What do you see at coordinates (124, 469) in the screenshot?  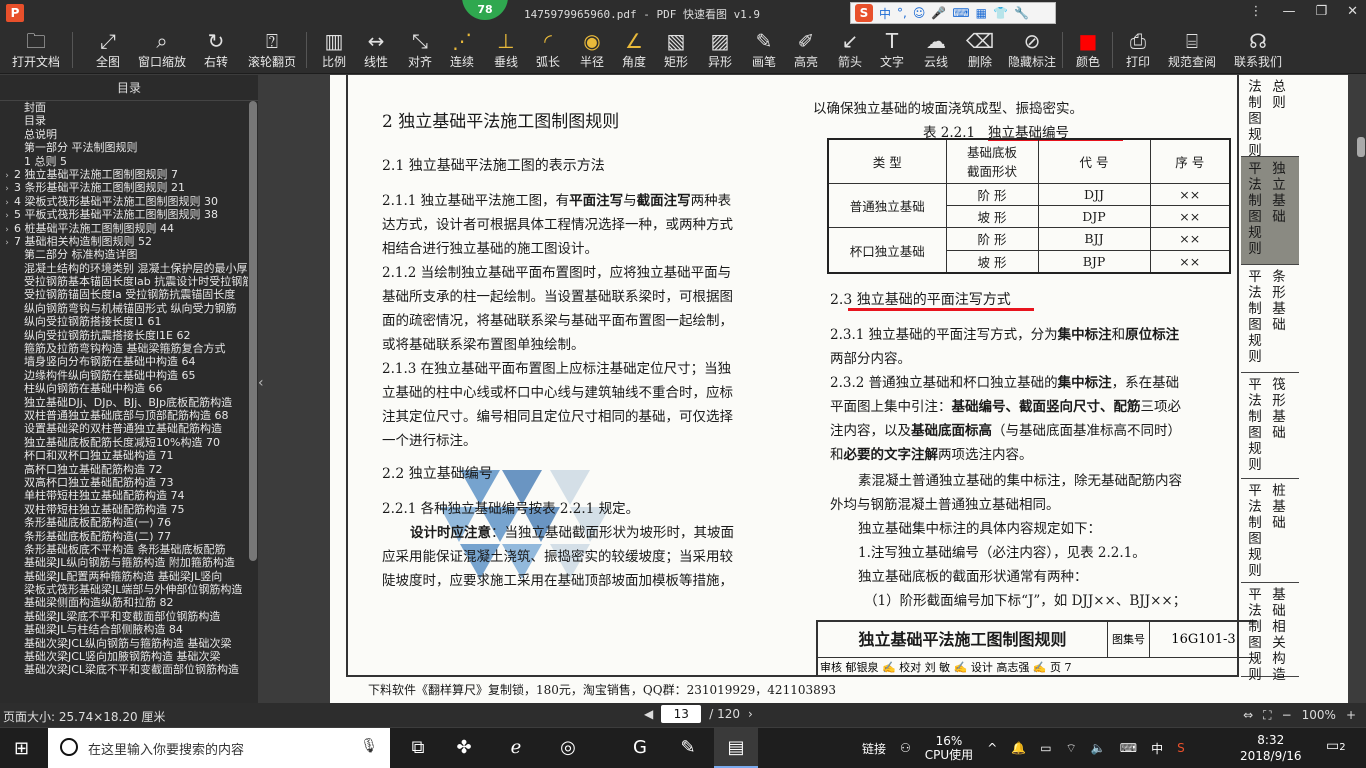 I see `toc-item: 高杯口独立基础配筋构造 72` at bounding box center [124, 469].